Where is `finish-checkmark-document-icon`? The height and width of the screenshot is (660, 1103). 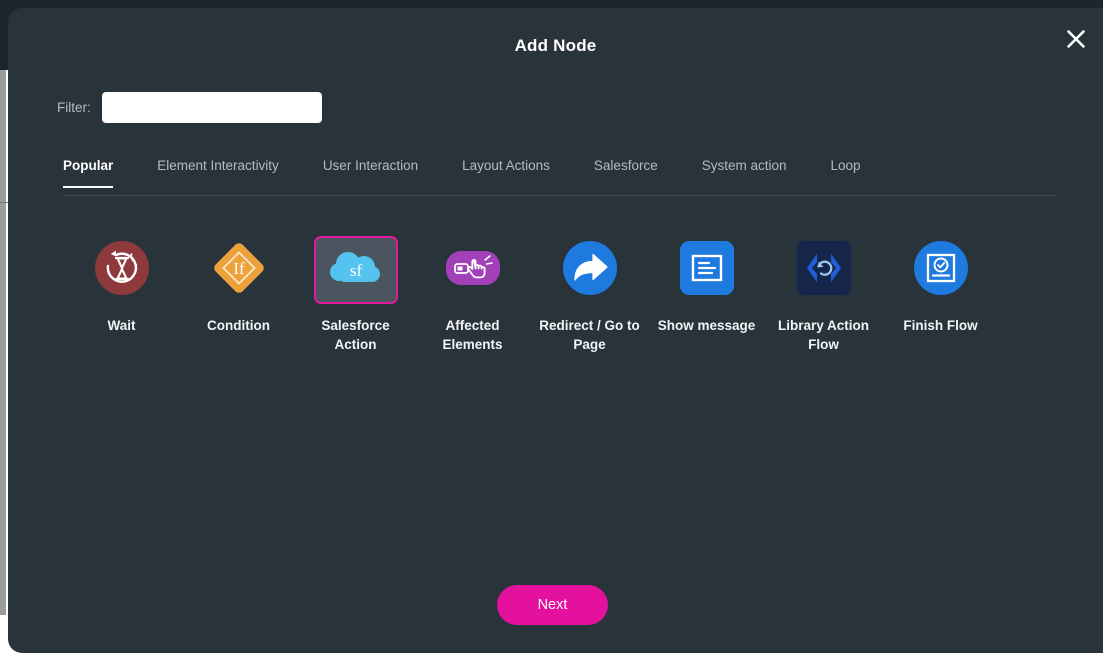
finish-checkmark-document-icon is located at coordinates (941, 270).